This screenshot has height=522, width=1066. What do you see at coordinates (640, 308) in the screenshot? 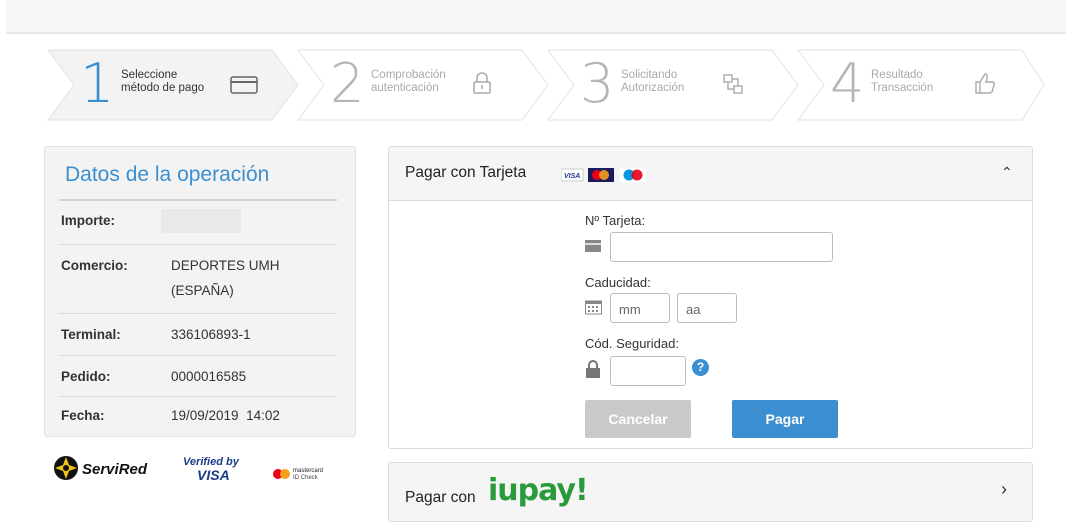
I see `expiry-month-input: mm` at bounding box center [640, 308].